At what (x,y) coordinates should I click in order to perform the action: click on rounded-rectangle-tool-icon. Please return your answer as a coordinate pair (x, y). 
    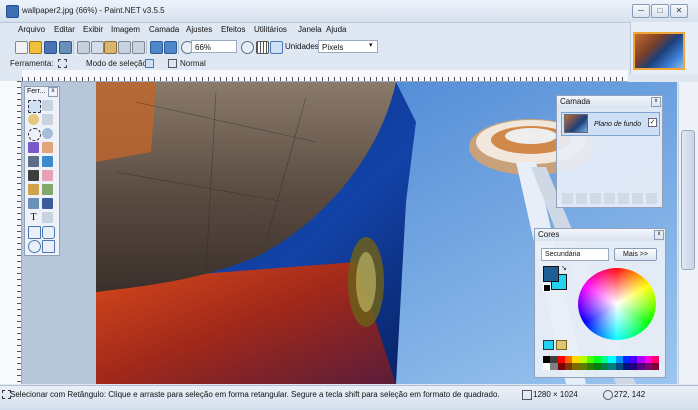
    Looking at the image, I should click on (48, 232).